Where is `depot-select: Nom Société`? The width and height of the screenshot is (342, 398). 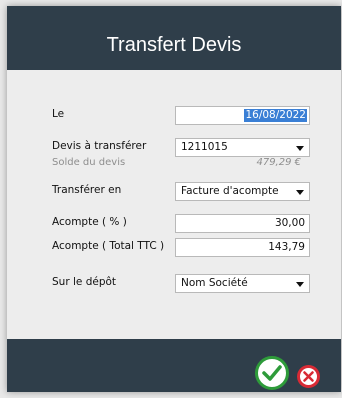
depot-select: Nom Société is located at coordinates (242, 283).